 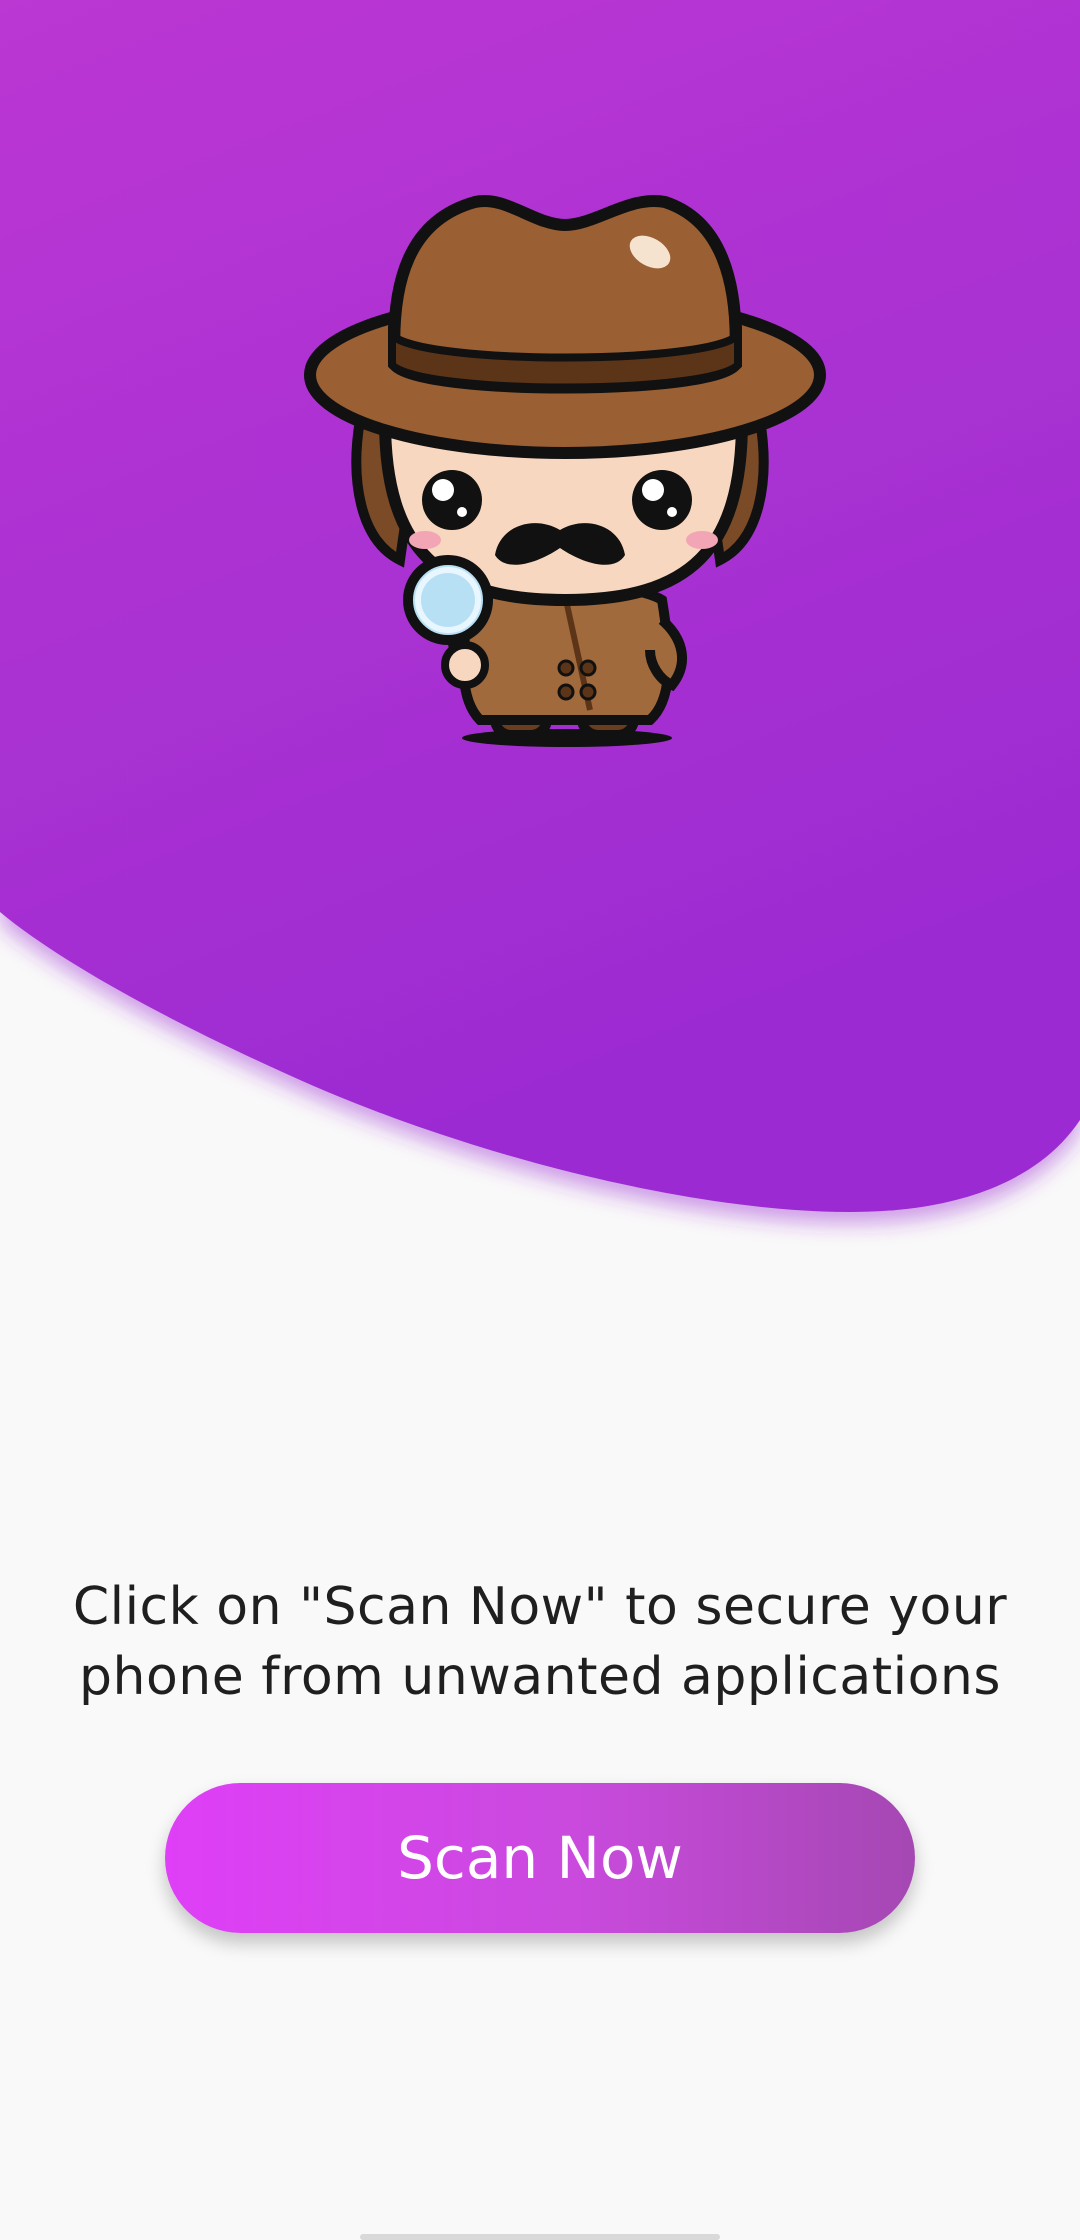 What do you see at coordinates (565, 470) in the screenshot?
I see `detective-mascot-icon` at bounding box center [565, 470].